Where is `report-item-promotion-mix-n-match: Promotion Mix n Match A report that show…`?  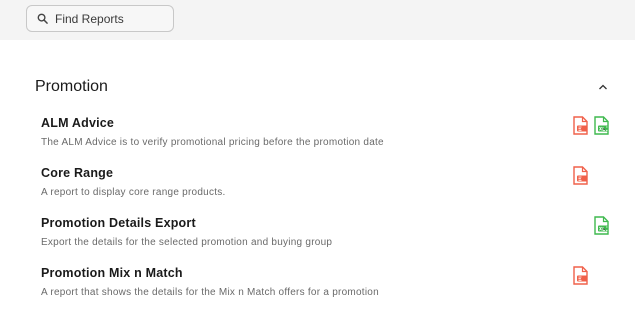 report-item-promotion-mix-n-match: Promotion Mix n Match A report that show… is located at coordinates (326, 288).